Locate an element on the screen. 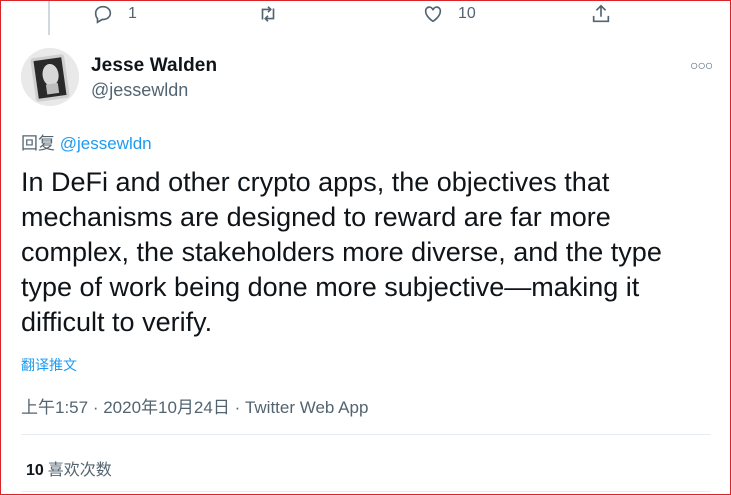  reply-icon is located at coordinates (103, 14).